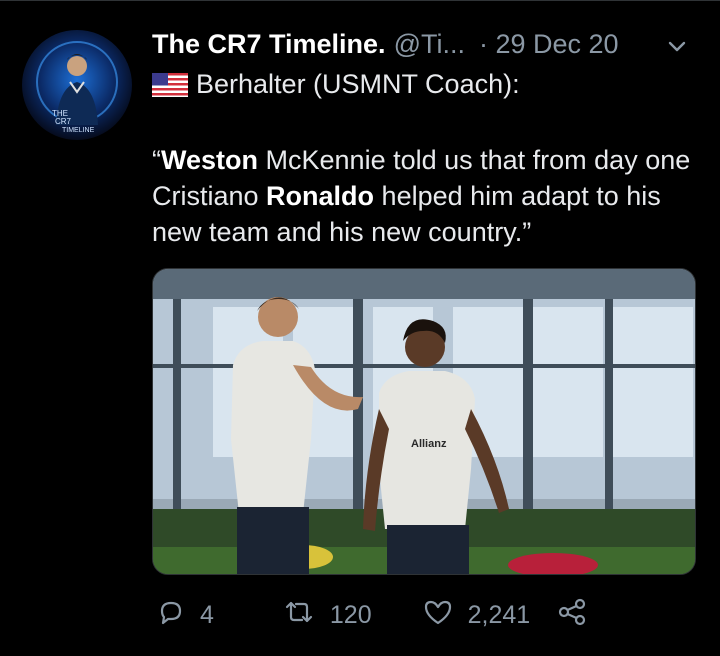  I want to click on avatar: THE CR7 TIMELINE, so click(77, 85).